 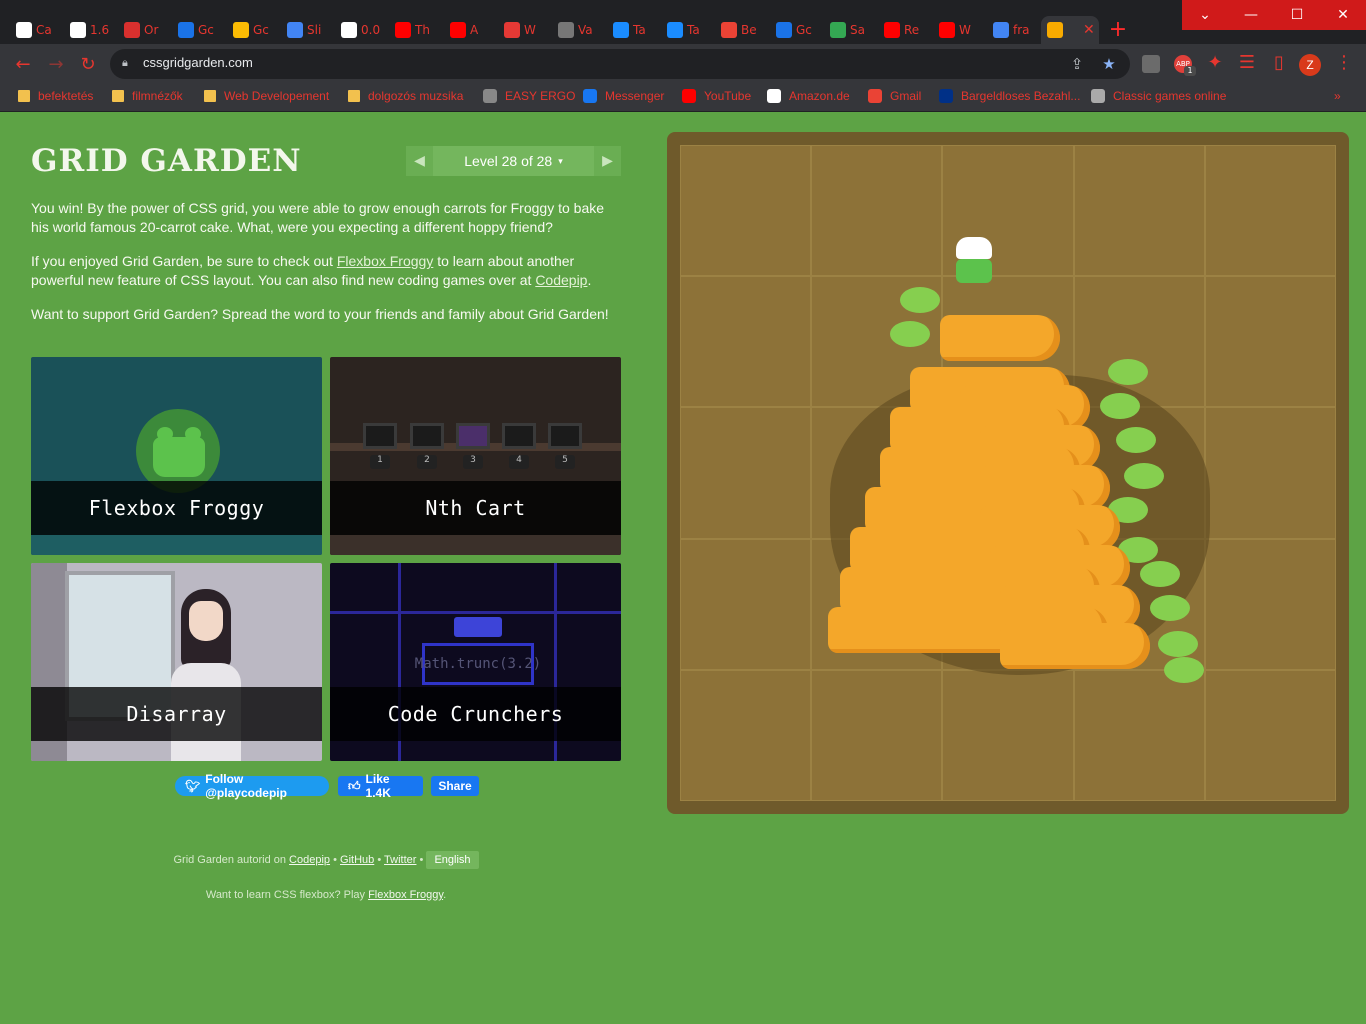 I want to click on profile-avatar: Z, so click(x=1310, y=65).